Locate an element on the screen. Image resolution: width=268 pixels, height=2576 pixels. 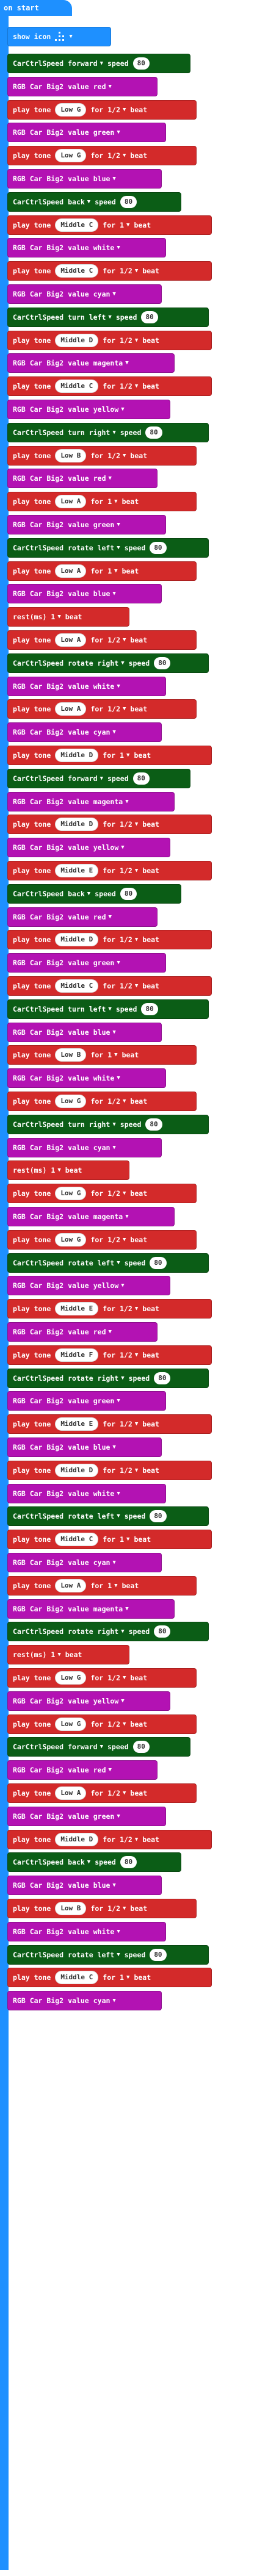
rest-block: rest(ms) 1 ▼ beat is located at coordinates (68, 617).